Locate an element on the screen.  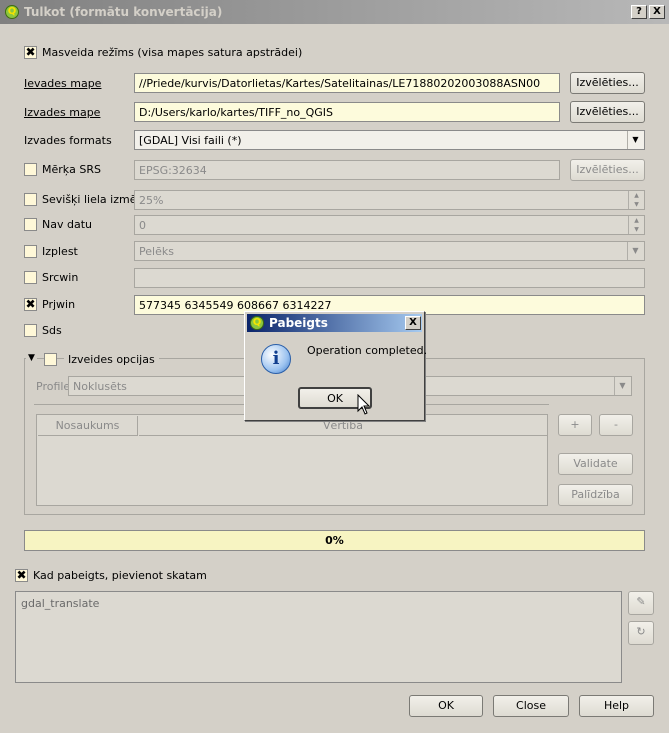
outsize-value: 25% is located at coordinates (151, 200).